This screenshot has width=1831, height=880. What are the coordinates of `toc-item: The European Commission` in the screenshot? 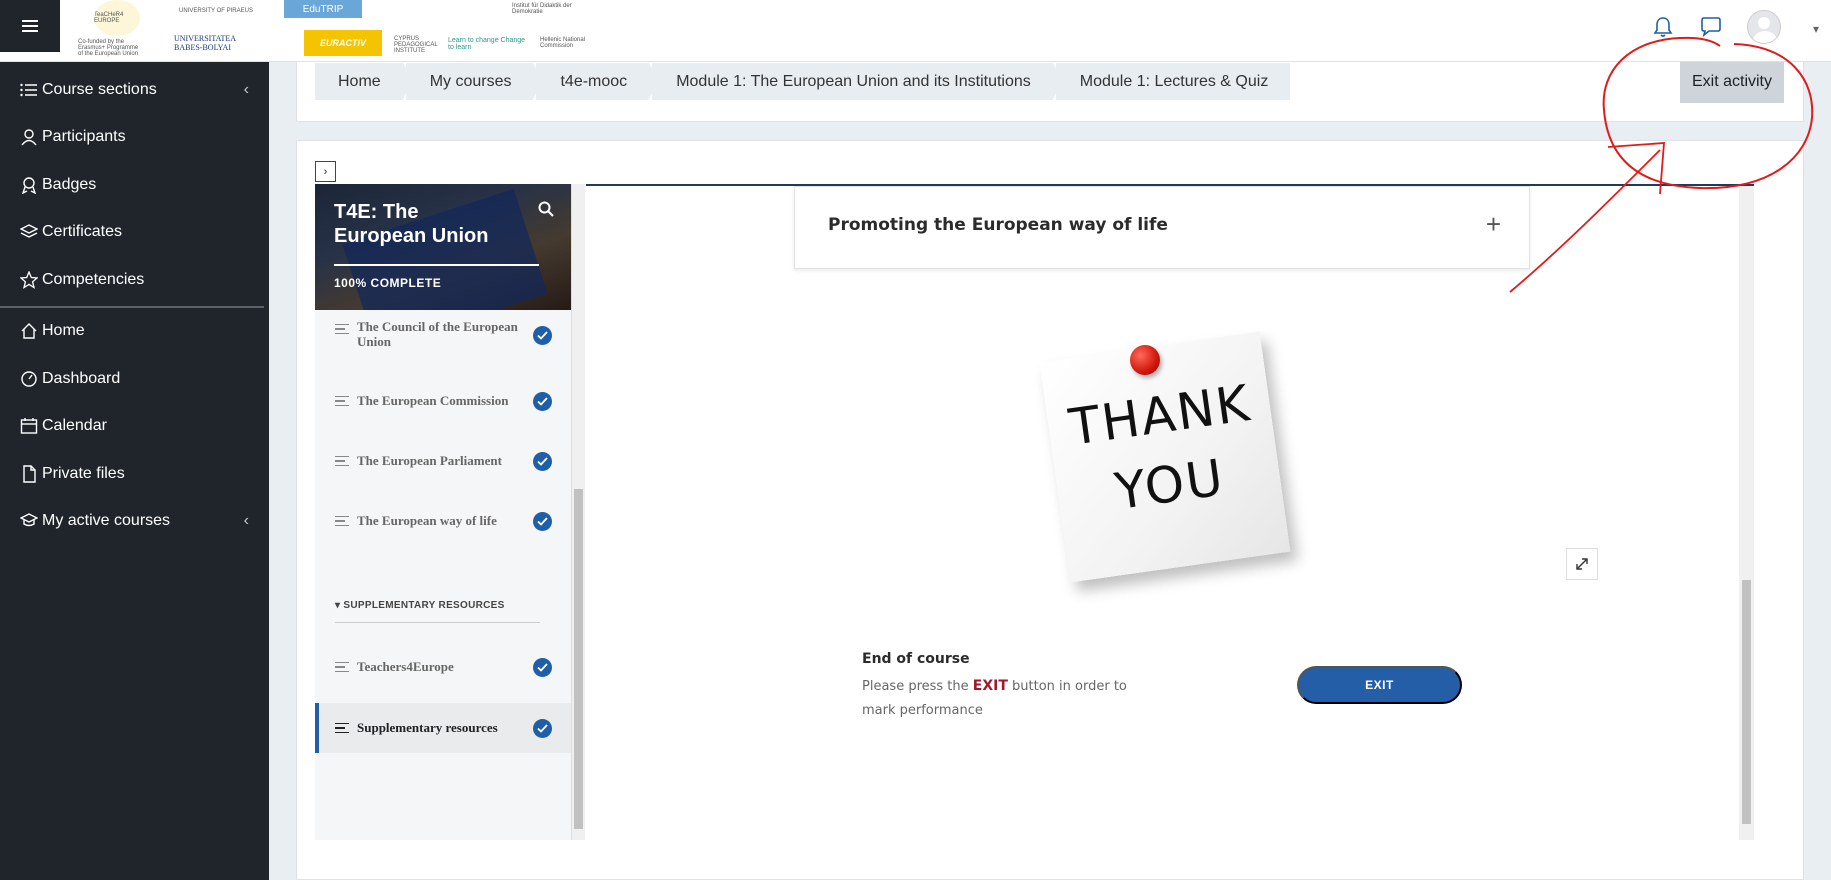 It's located at (443, 401).